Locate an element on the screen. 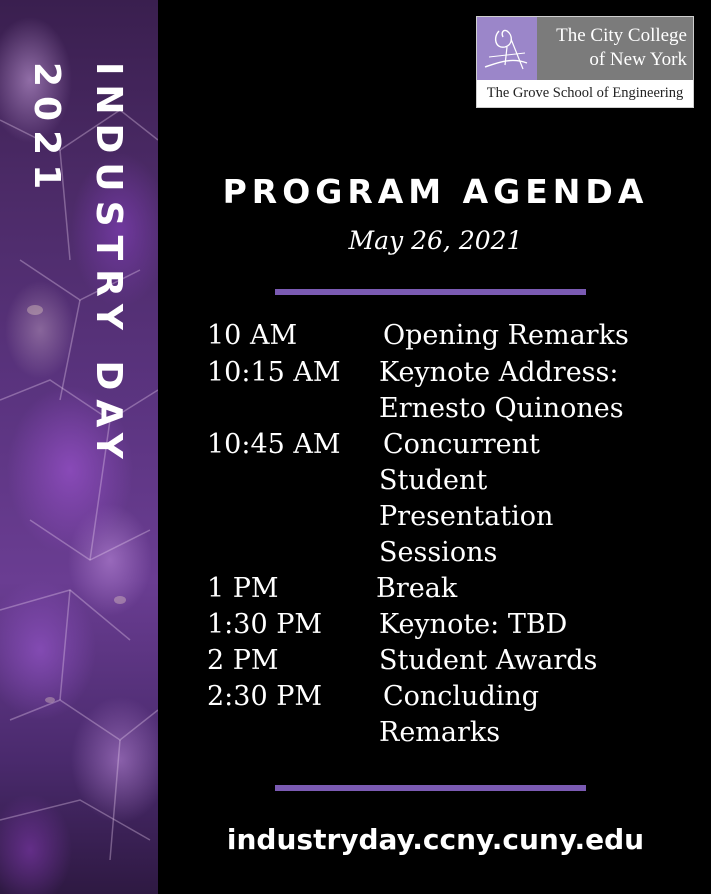 This screenshot has height=894, width=711. agenda-time: 10:15 AM is located at coordinates (274, 372).